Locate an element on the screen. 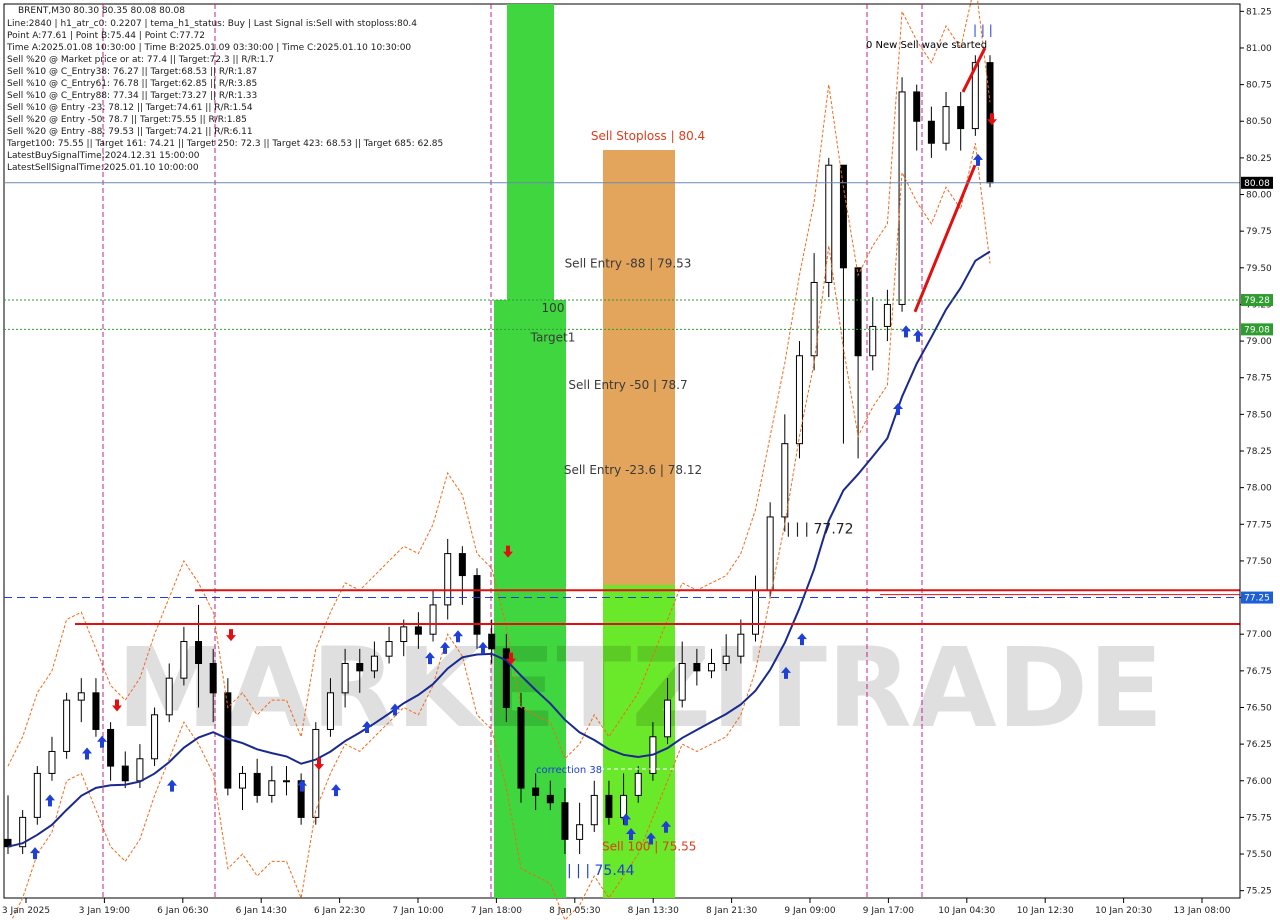  x-tick-label: 7 Jan 18:00 is located at coordinates (497, 911).